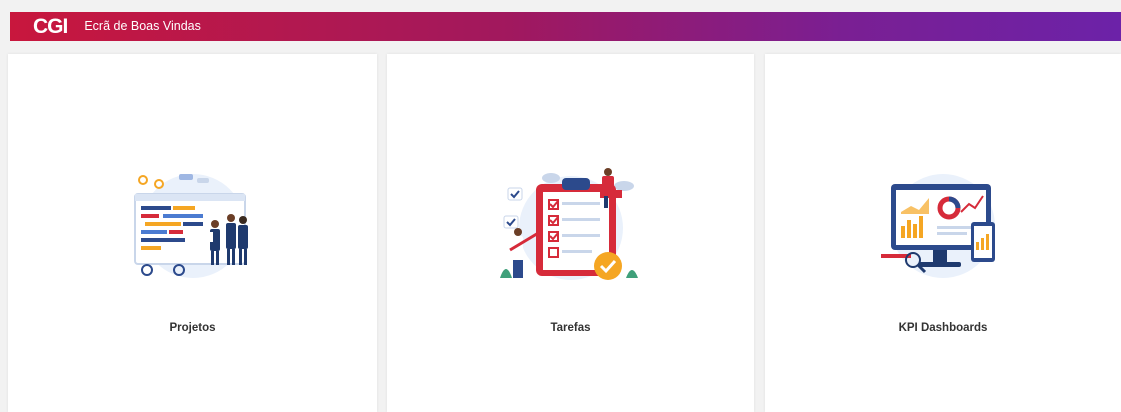  Describe the element at coordinates (565, 26) in the screenshot. I see `top-bar: CGI Ecrã de Boas Vindas` at that location.